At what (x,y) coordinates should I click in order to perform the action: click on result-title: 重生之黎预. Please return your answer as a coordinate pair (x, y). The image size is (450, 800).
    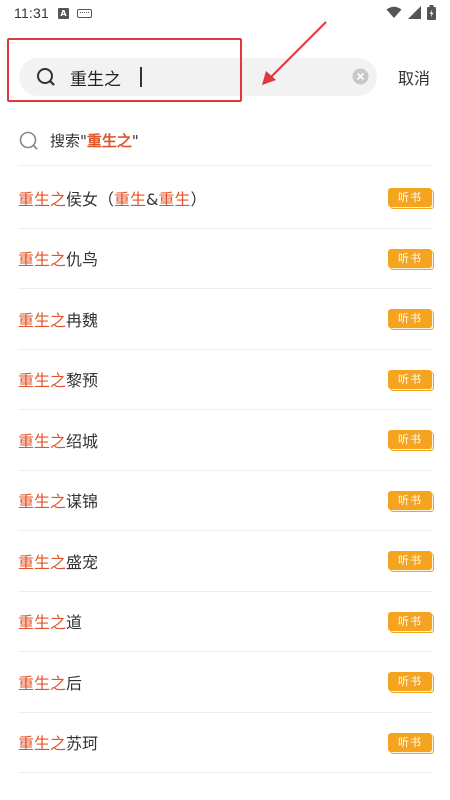
    Looking at the image, I should click on (58, 379).